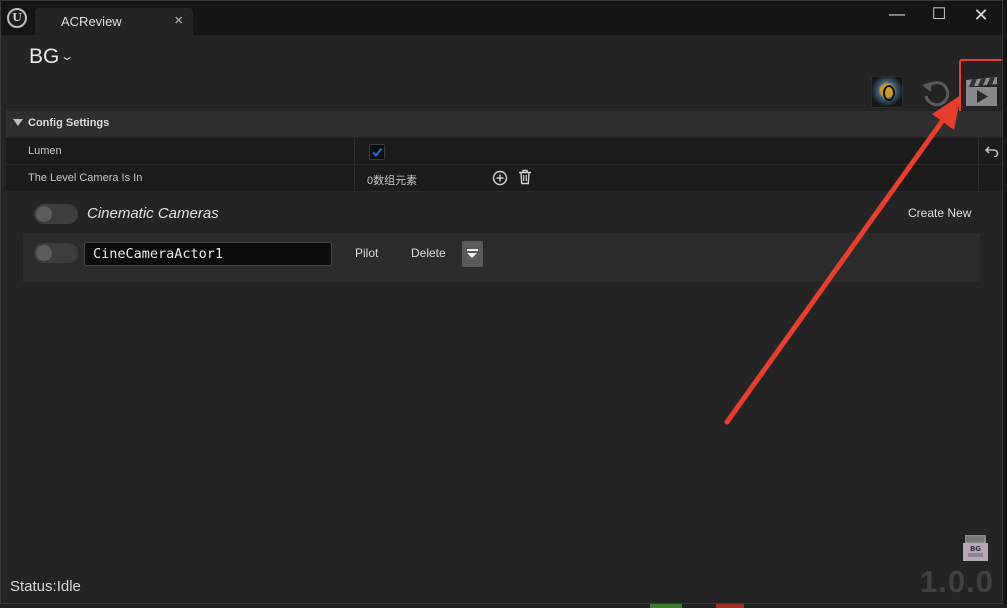  Describe the element at coordinates (45, 151) in the screenshot. I see `property-label: Lumen` at that location.